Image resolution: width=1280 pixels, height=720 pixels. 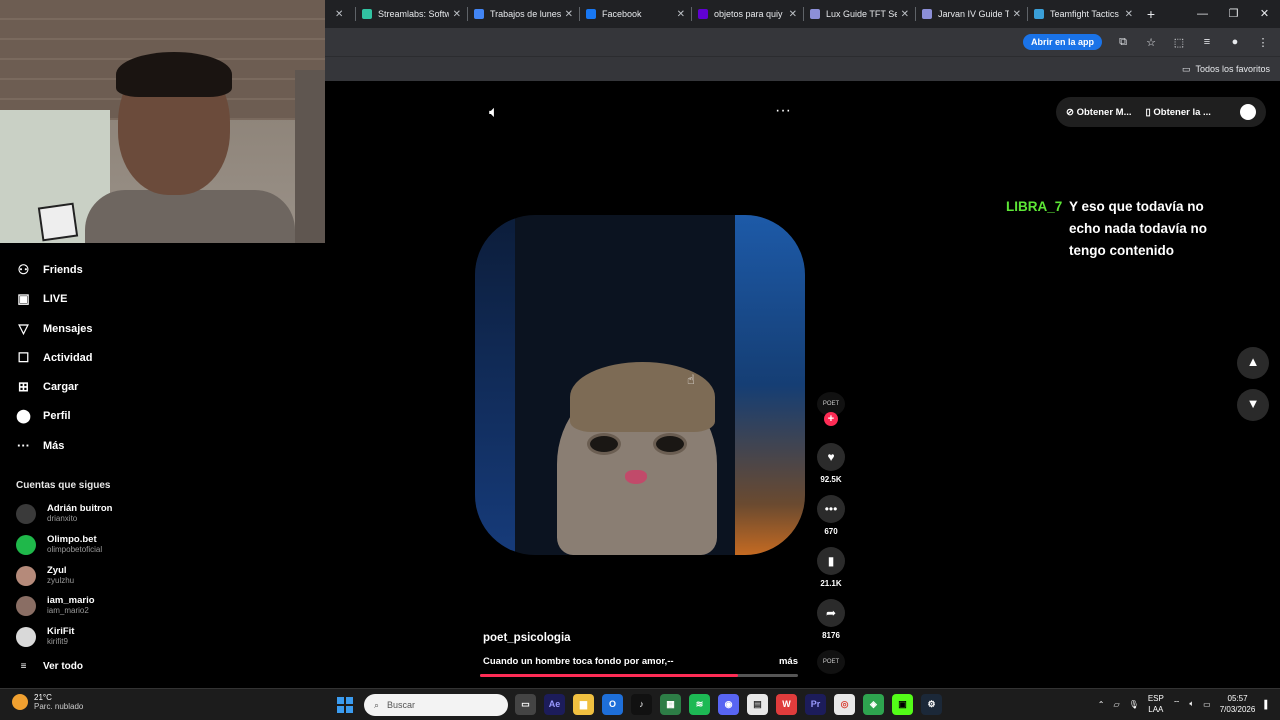 I want to click on system-tray: ⌃ ▱ 🎙︎ ESP LAA ⌔ 🔈︎ ▭ 05:57 7/03/2026 ▌, so click(x=1184, y=704).